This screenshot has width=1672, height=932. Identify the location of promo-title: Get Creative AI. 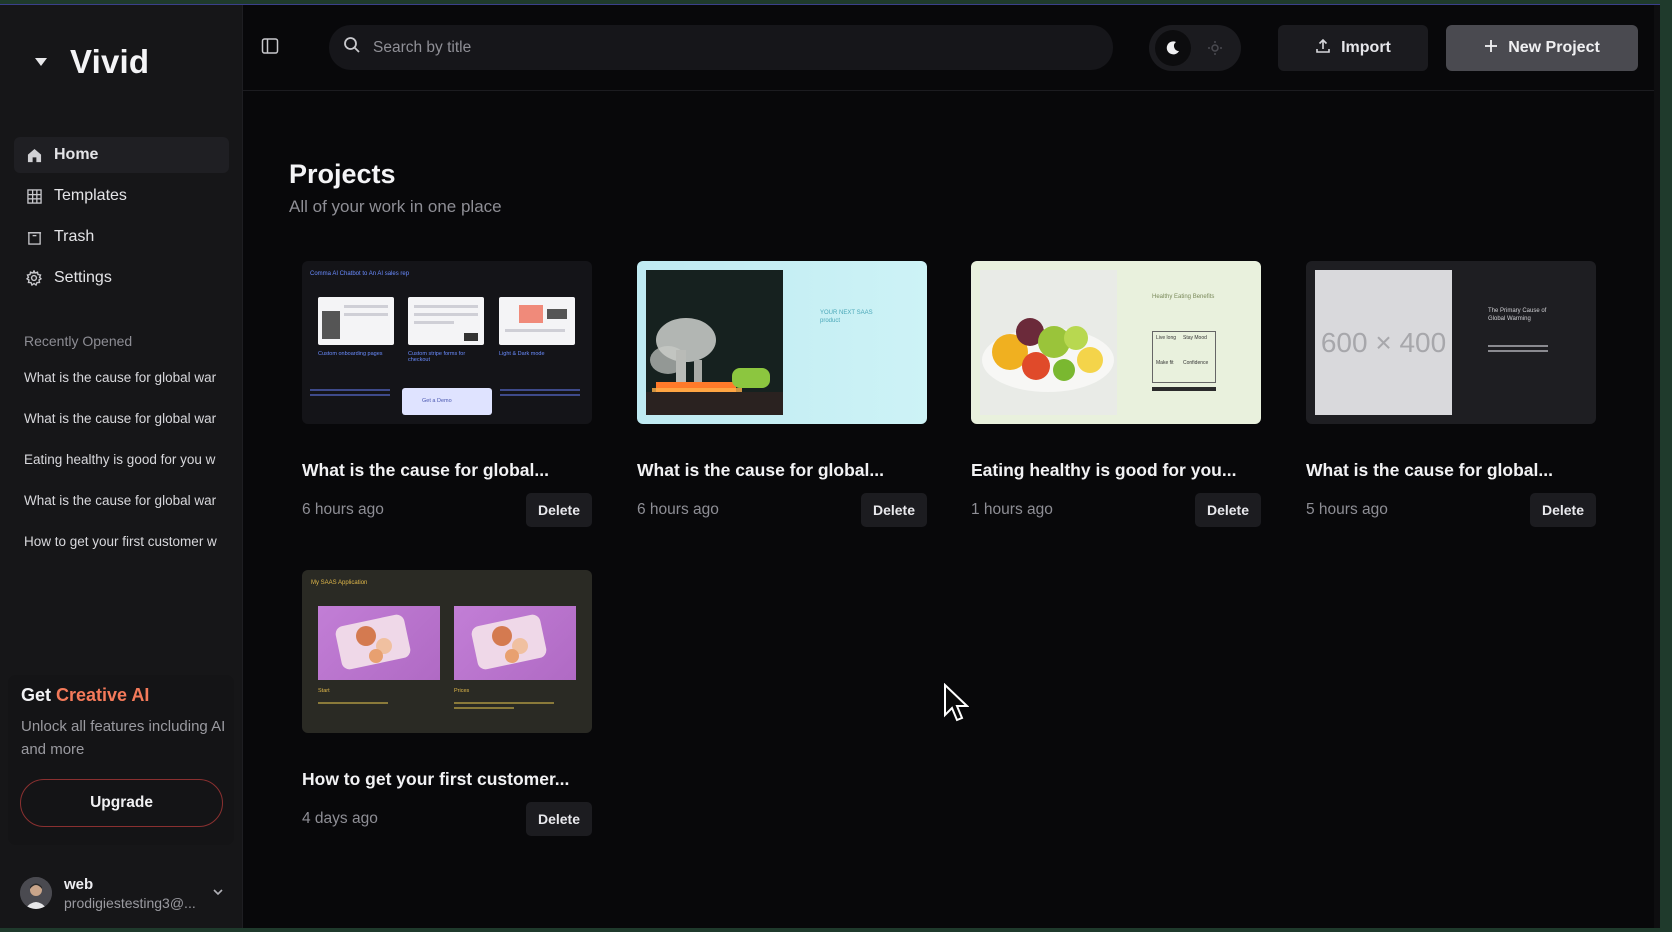
(85, 695).